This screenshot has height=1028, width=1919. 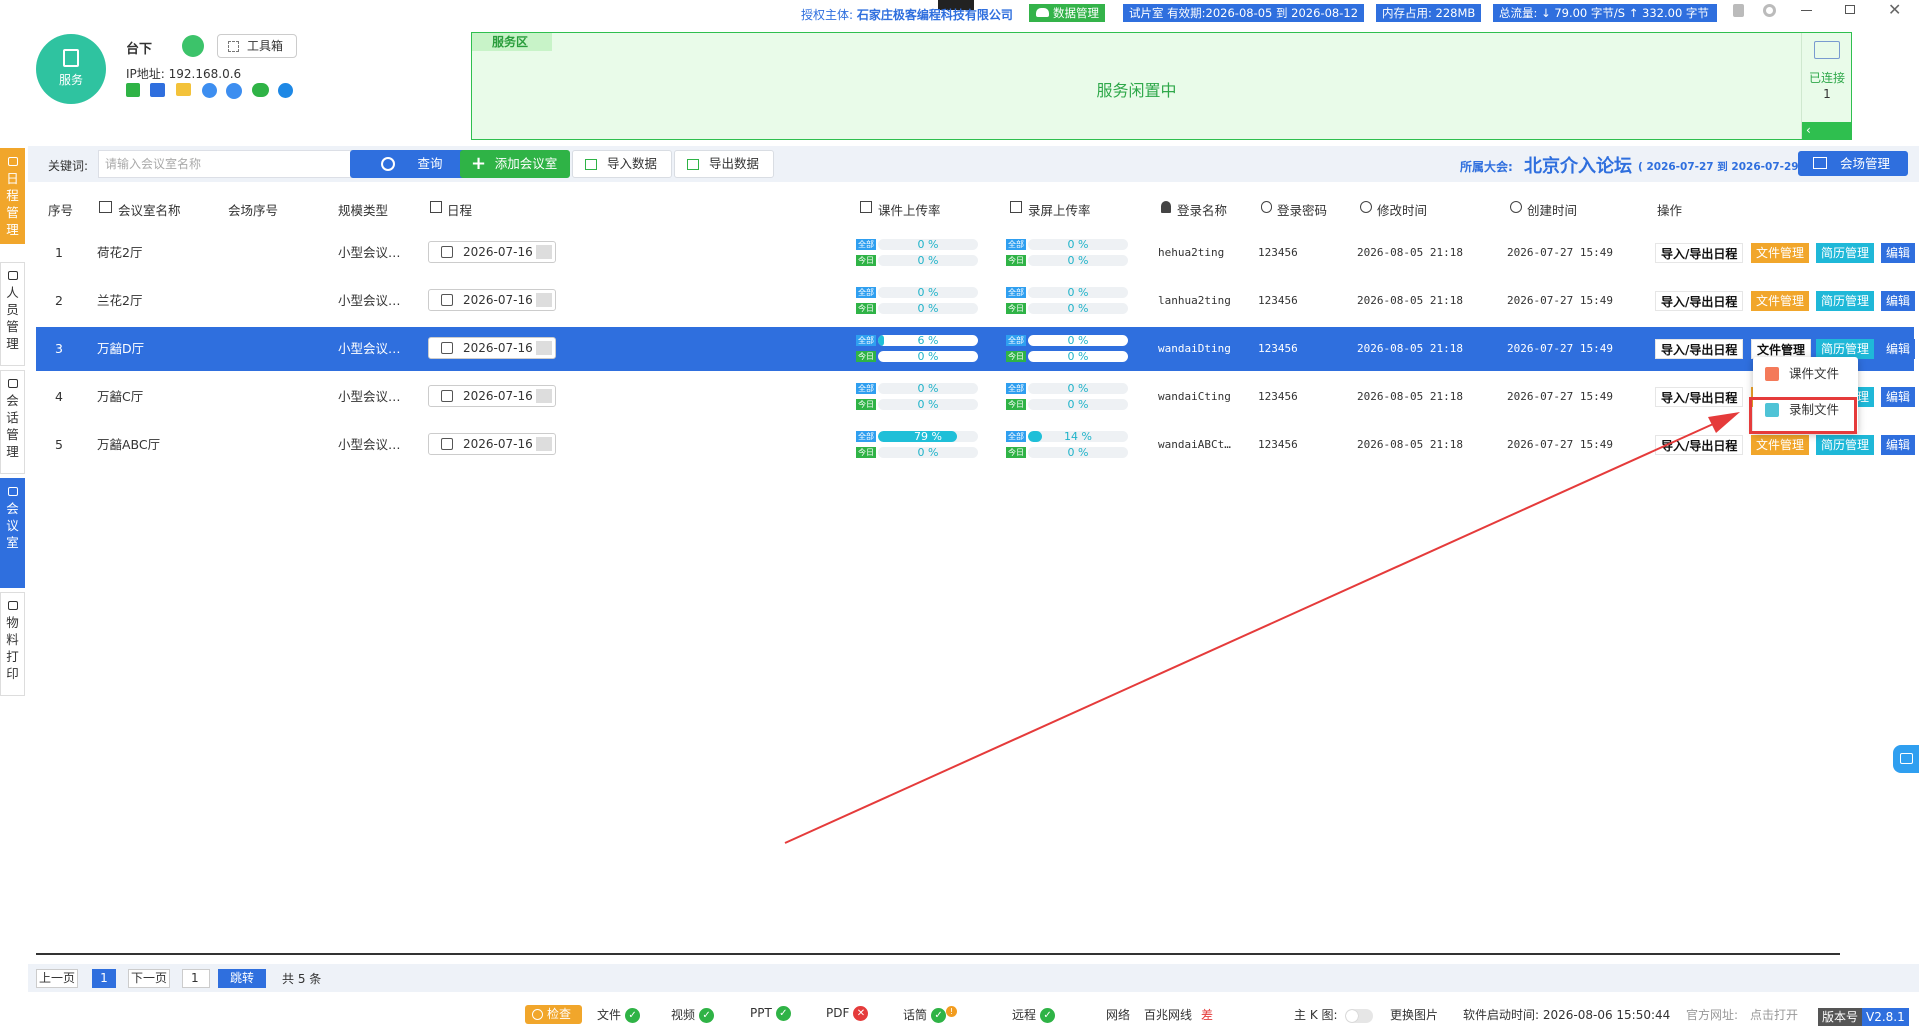 What do you see at coordinates (133, 90) in the screenshot?
I see `speaker-icon` at bounding box center [133, 90].